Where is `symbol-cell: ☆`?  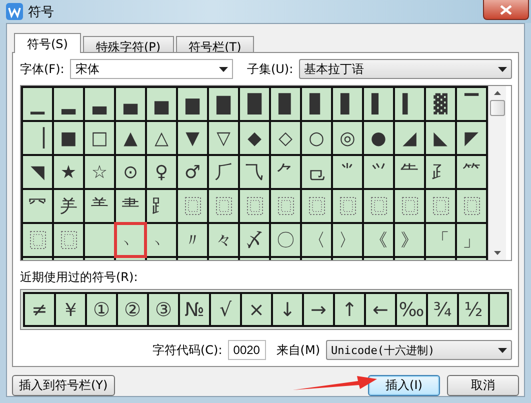
symbol-cell: ☆ is located at coordinates (99, 172).